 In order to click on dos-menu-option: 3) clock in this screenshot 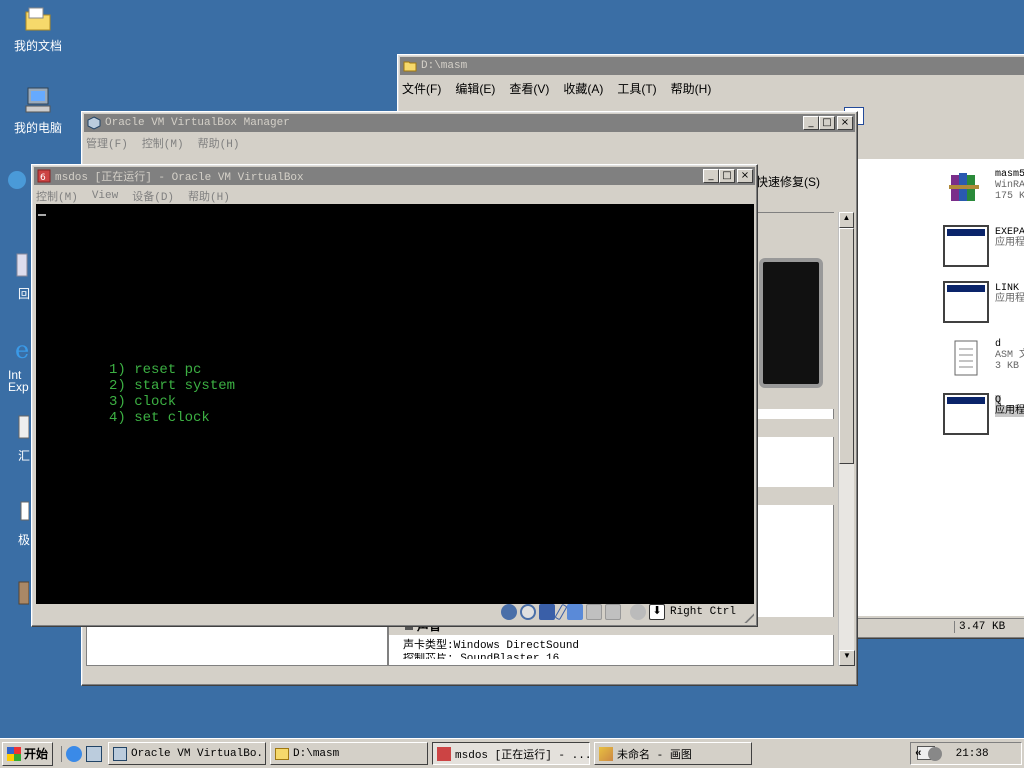, I will do `click(143, 402)`.